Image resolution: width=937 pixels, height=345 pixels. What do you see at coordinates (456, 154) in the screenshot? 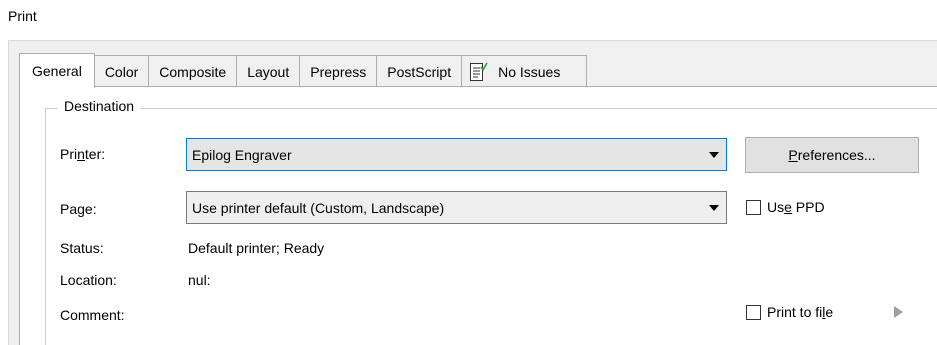
I see `printer-select: Epilog Engraver` at bounding box center [456, 154].